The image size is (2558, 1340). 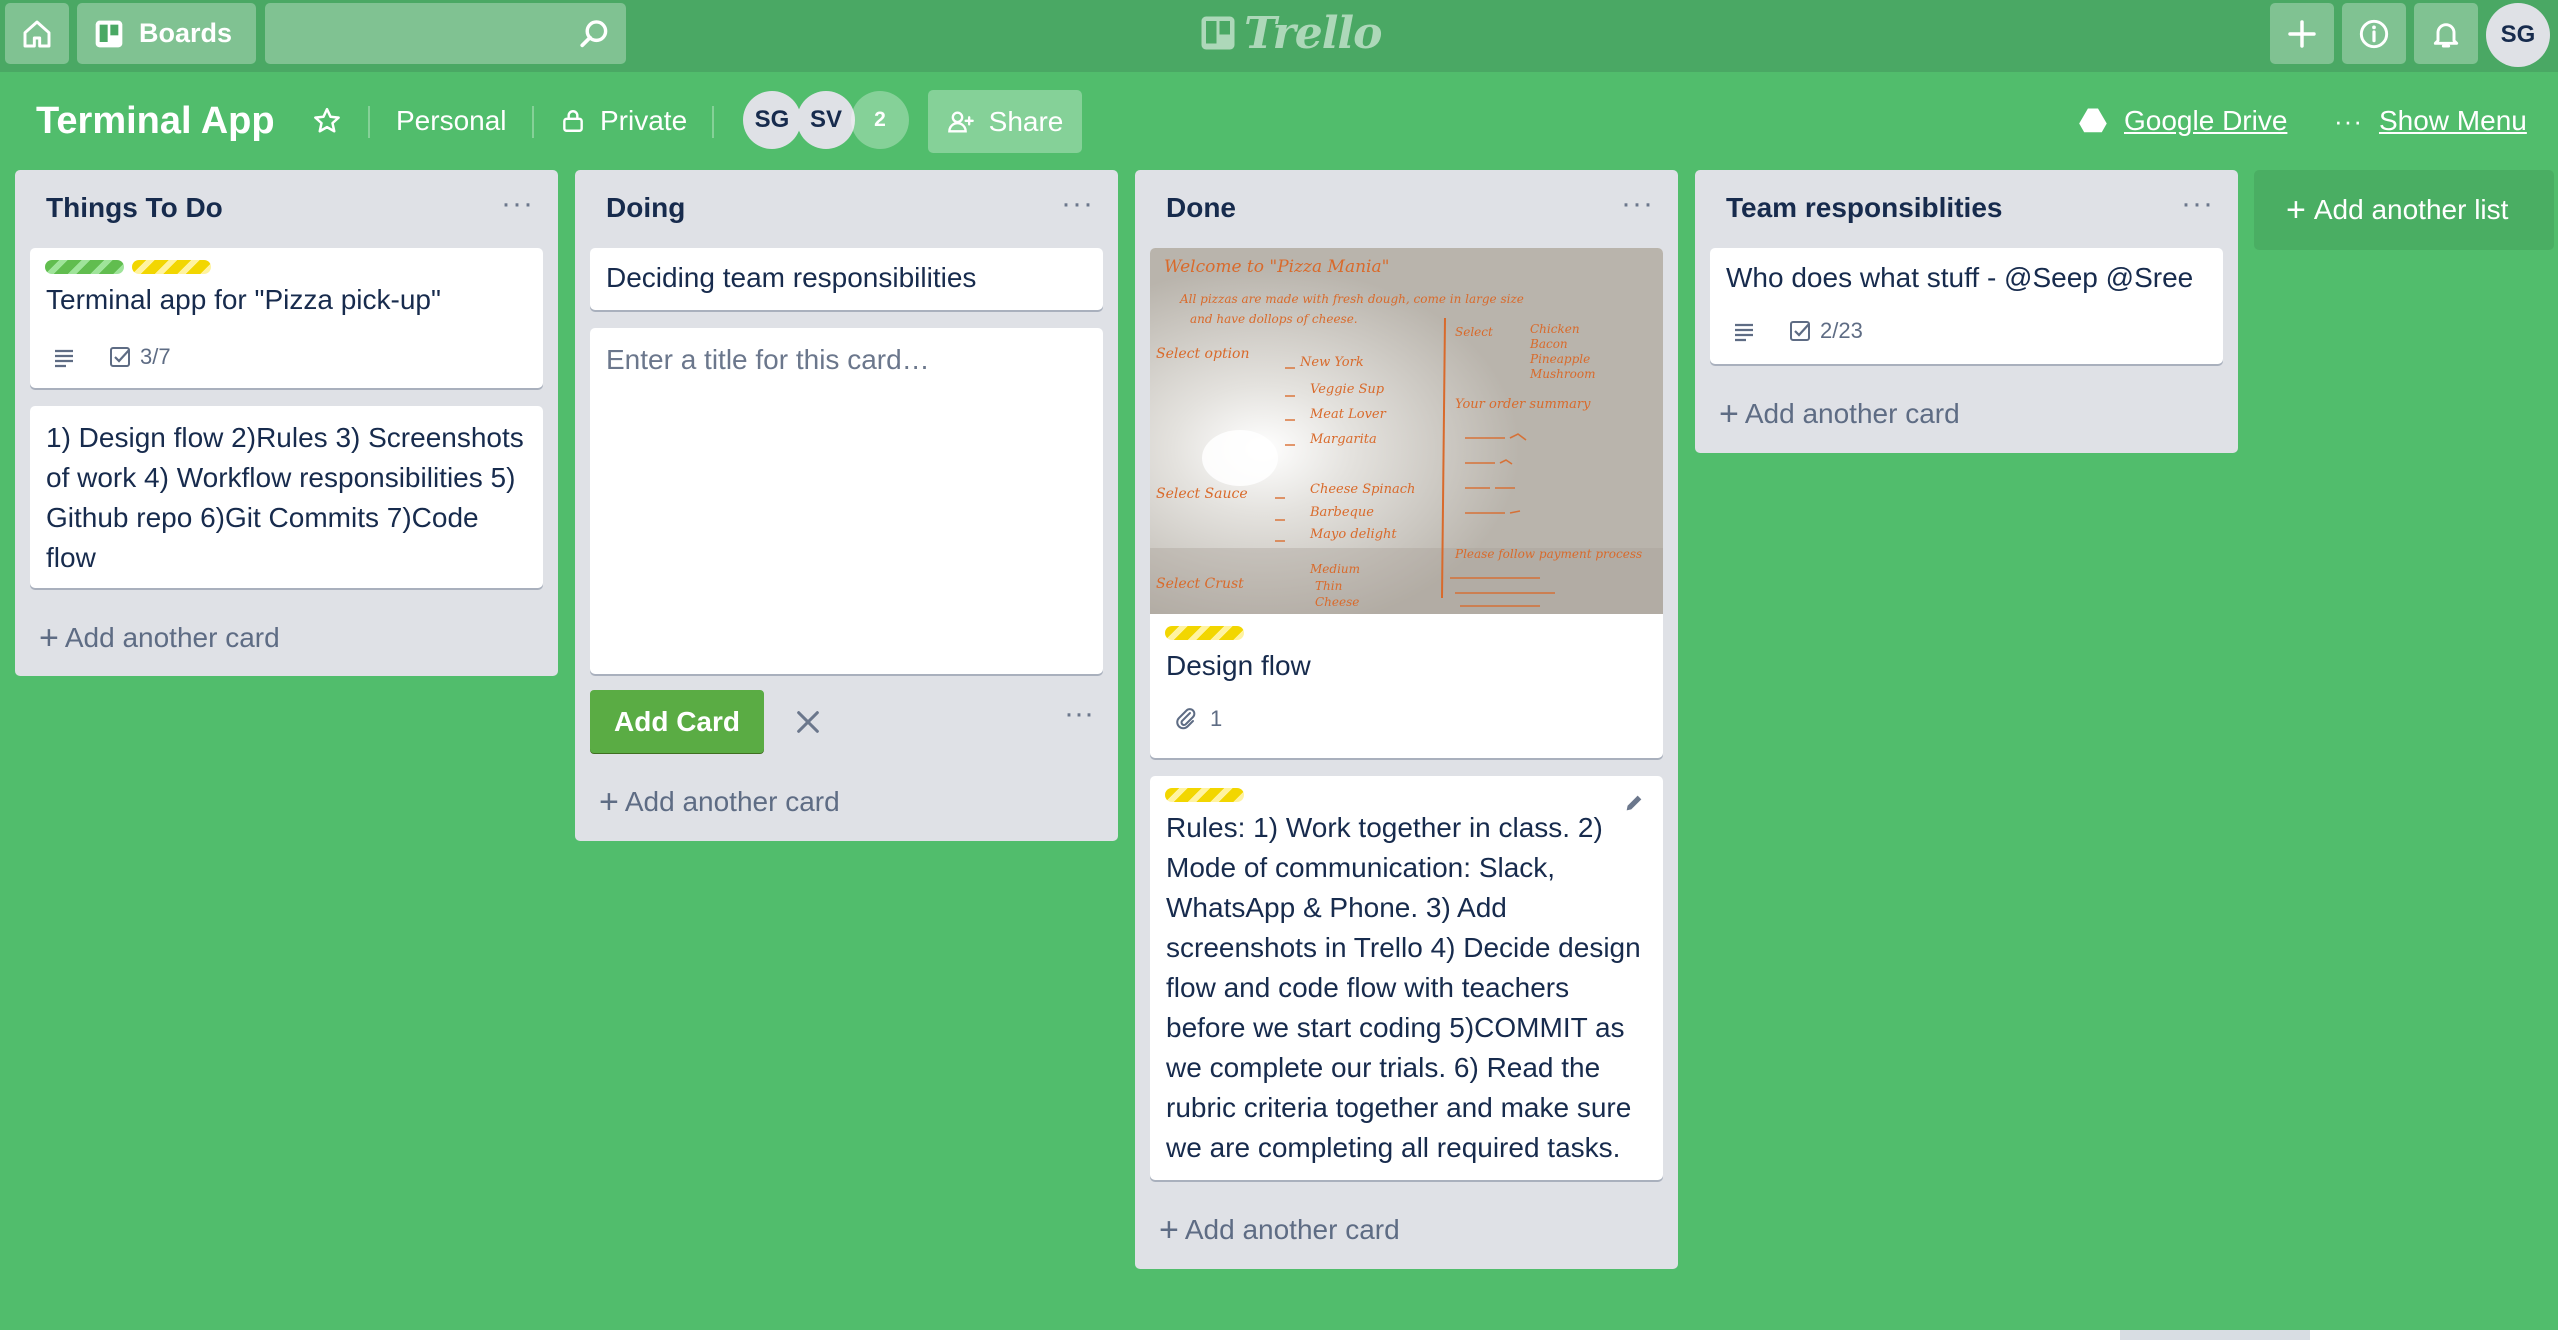 What do you see at coordinates (1548, 554) in the screenshot?
I see `whiteboard-text: Please follow payment process` at bounding box center [1548, 554].